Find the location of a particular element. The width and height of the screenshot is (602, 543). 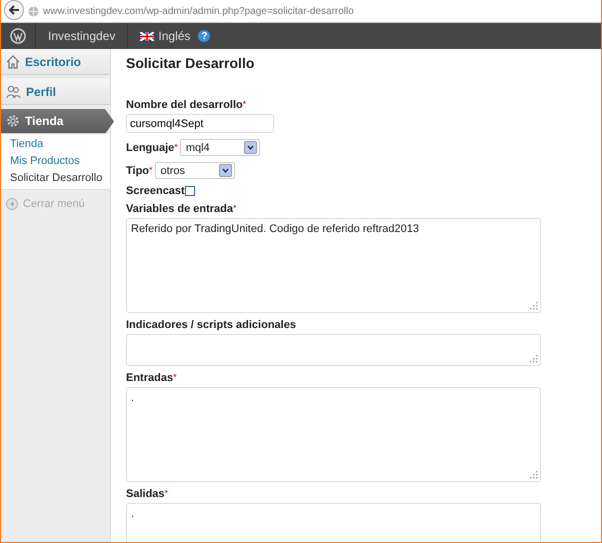

flag-icon is located at coordinates (147, 36).